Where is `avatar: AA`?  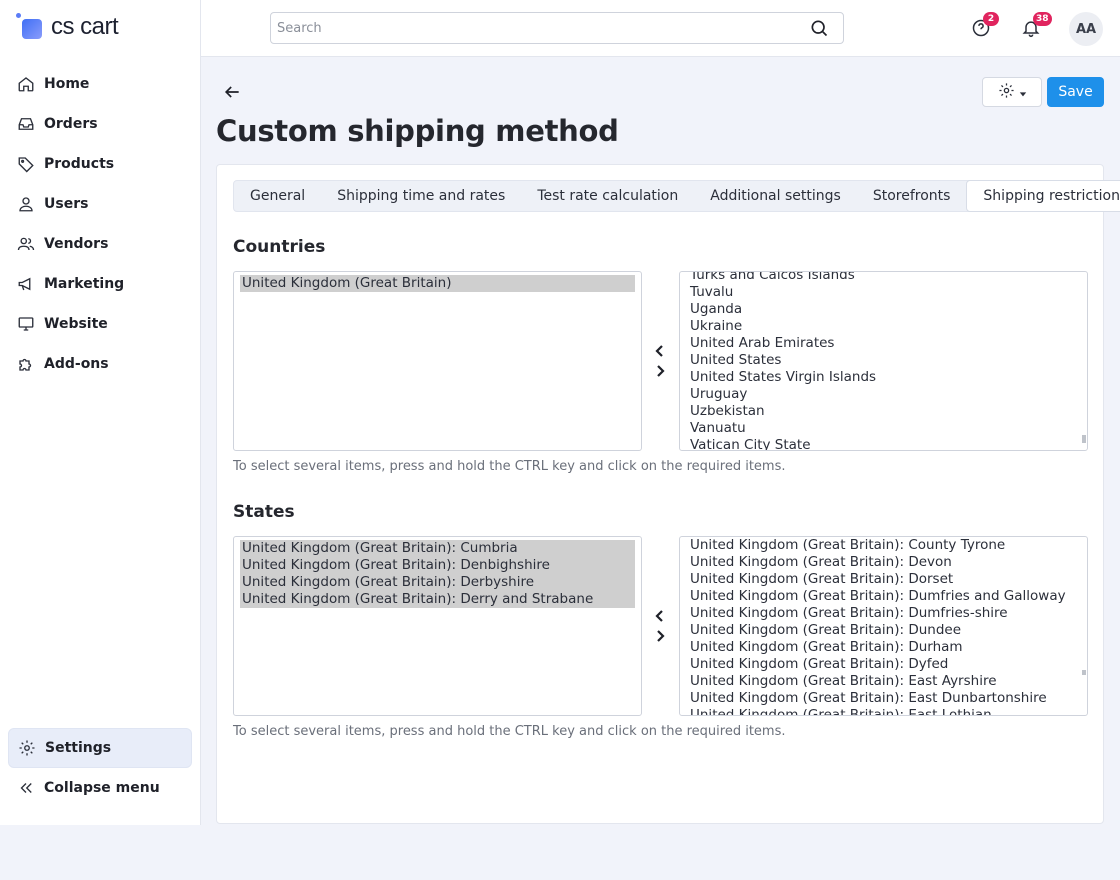
avatar: AA is located at coordinates (1086, 29).